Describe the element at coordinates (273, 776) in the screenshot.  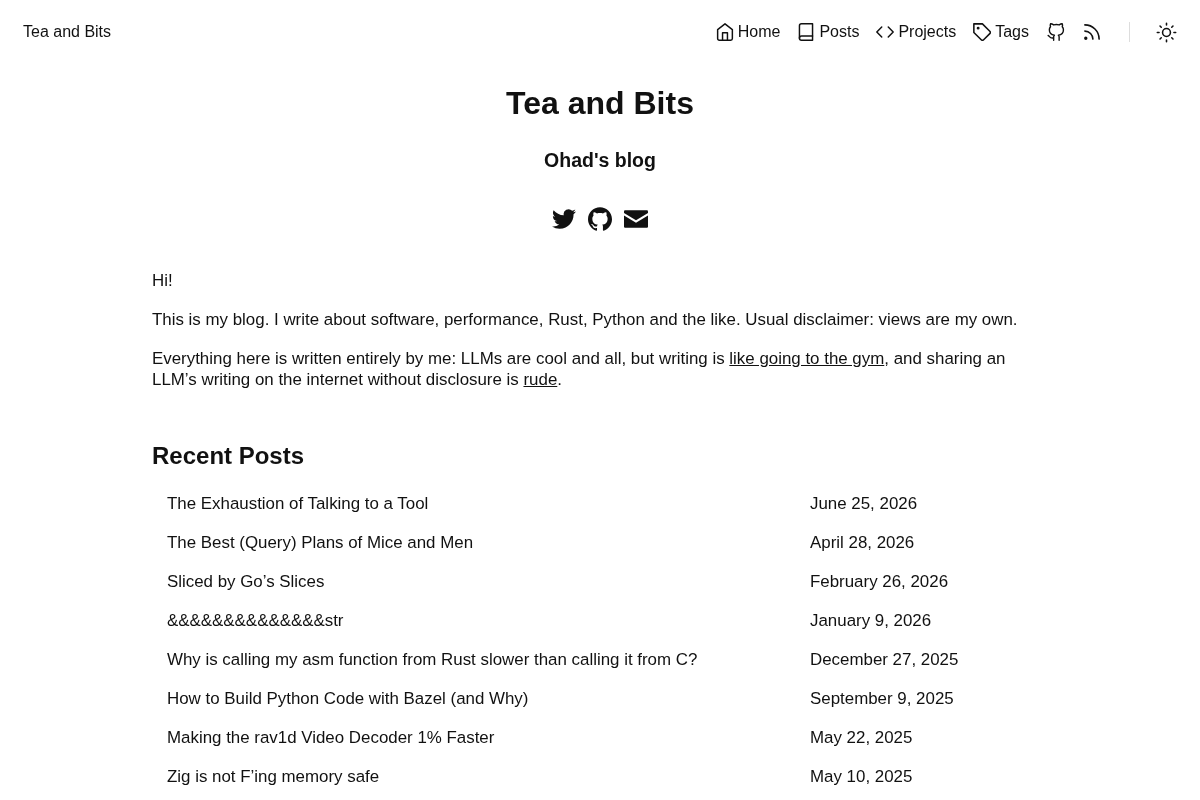
I see `post-link: Zig is not F’ing memory safe` at that location.